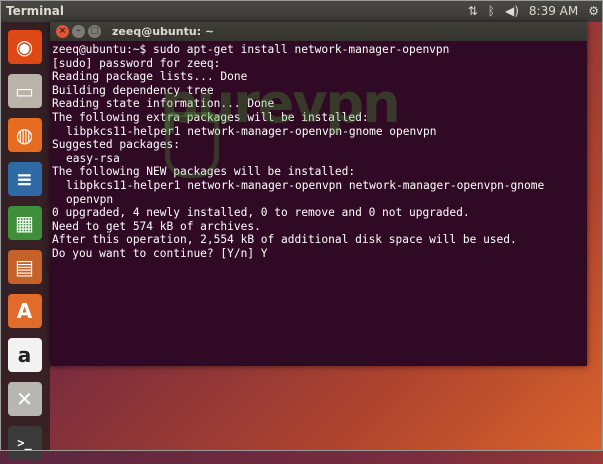  I want to click on firefox-launcher-item: ◍, so click(24, 135).